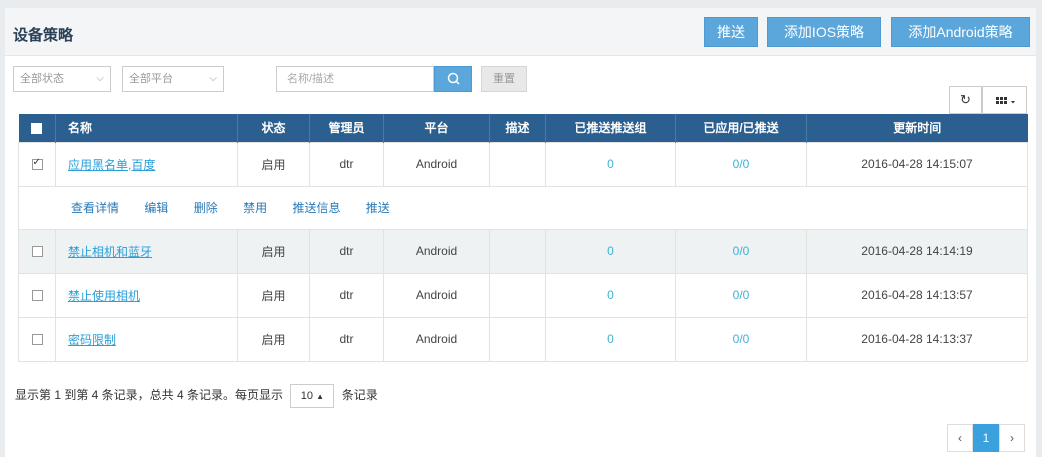 The image size is (1042, 457). I want to click on page-1-button: 1, so click(986, 438).